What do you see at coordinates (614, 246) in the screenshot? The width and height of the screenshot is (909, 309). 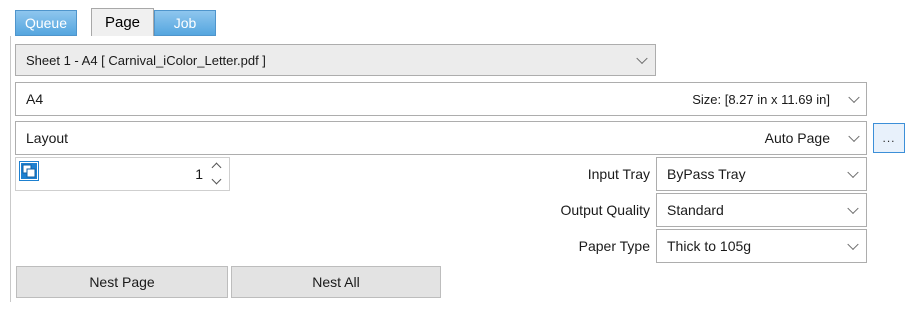 I see `paper-type-label: Paper Type` at bounding box center [614, 246].